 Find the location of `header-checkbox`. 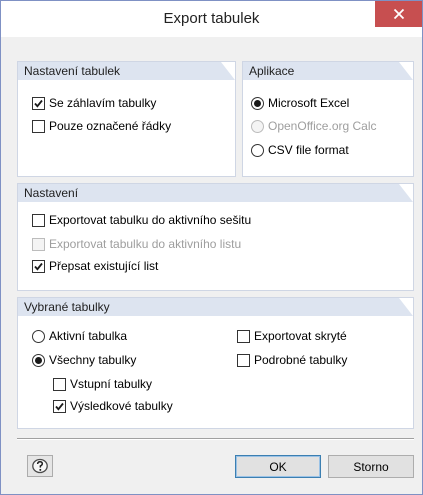

header-checkbox is located at coordinates (38, 103).